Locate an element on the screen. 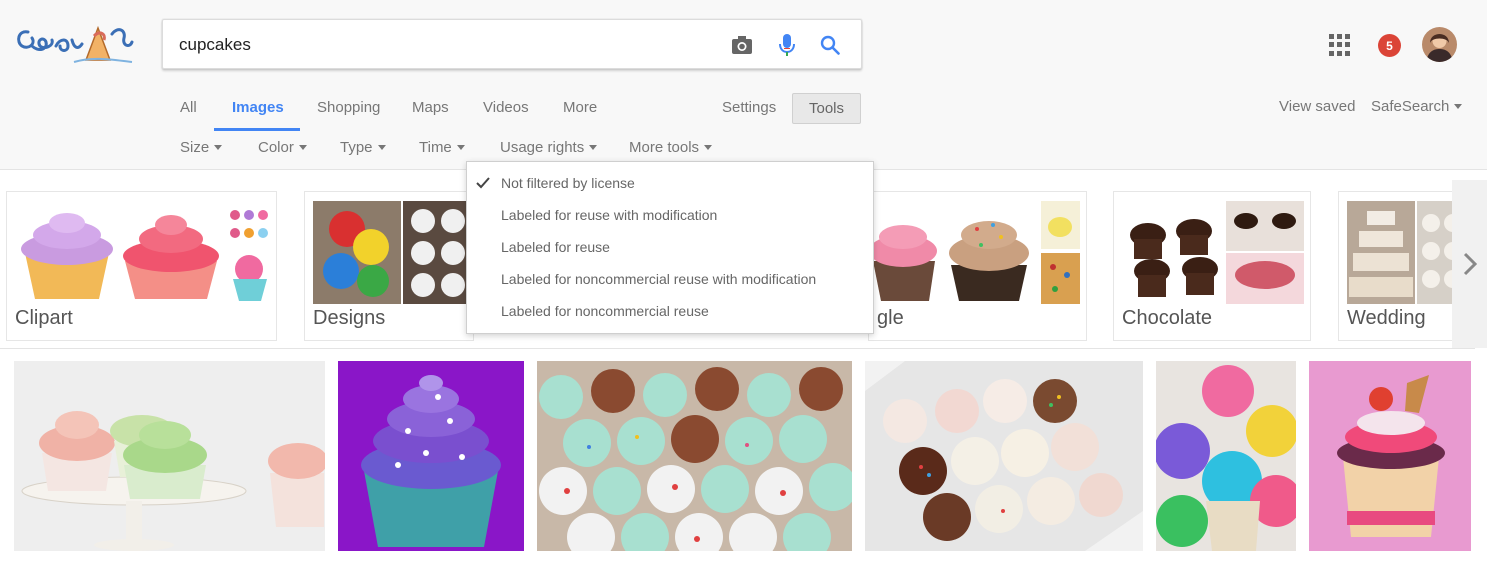 Image resolution: width=1487 pixels, height=566 pixels. tool-color-label: Color is located at coordinates (276, 147).